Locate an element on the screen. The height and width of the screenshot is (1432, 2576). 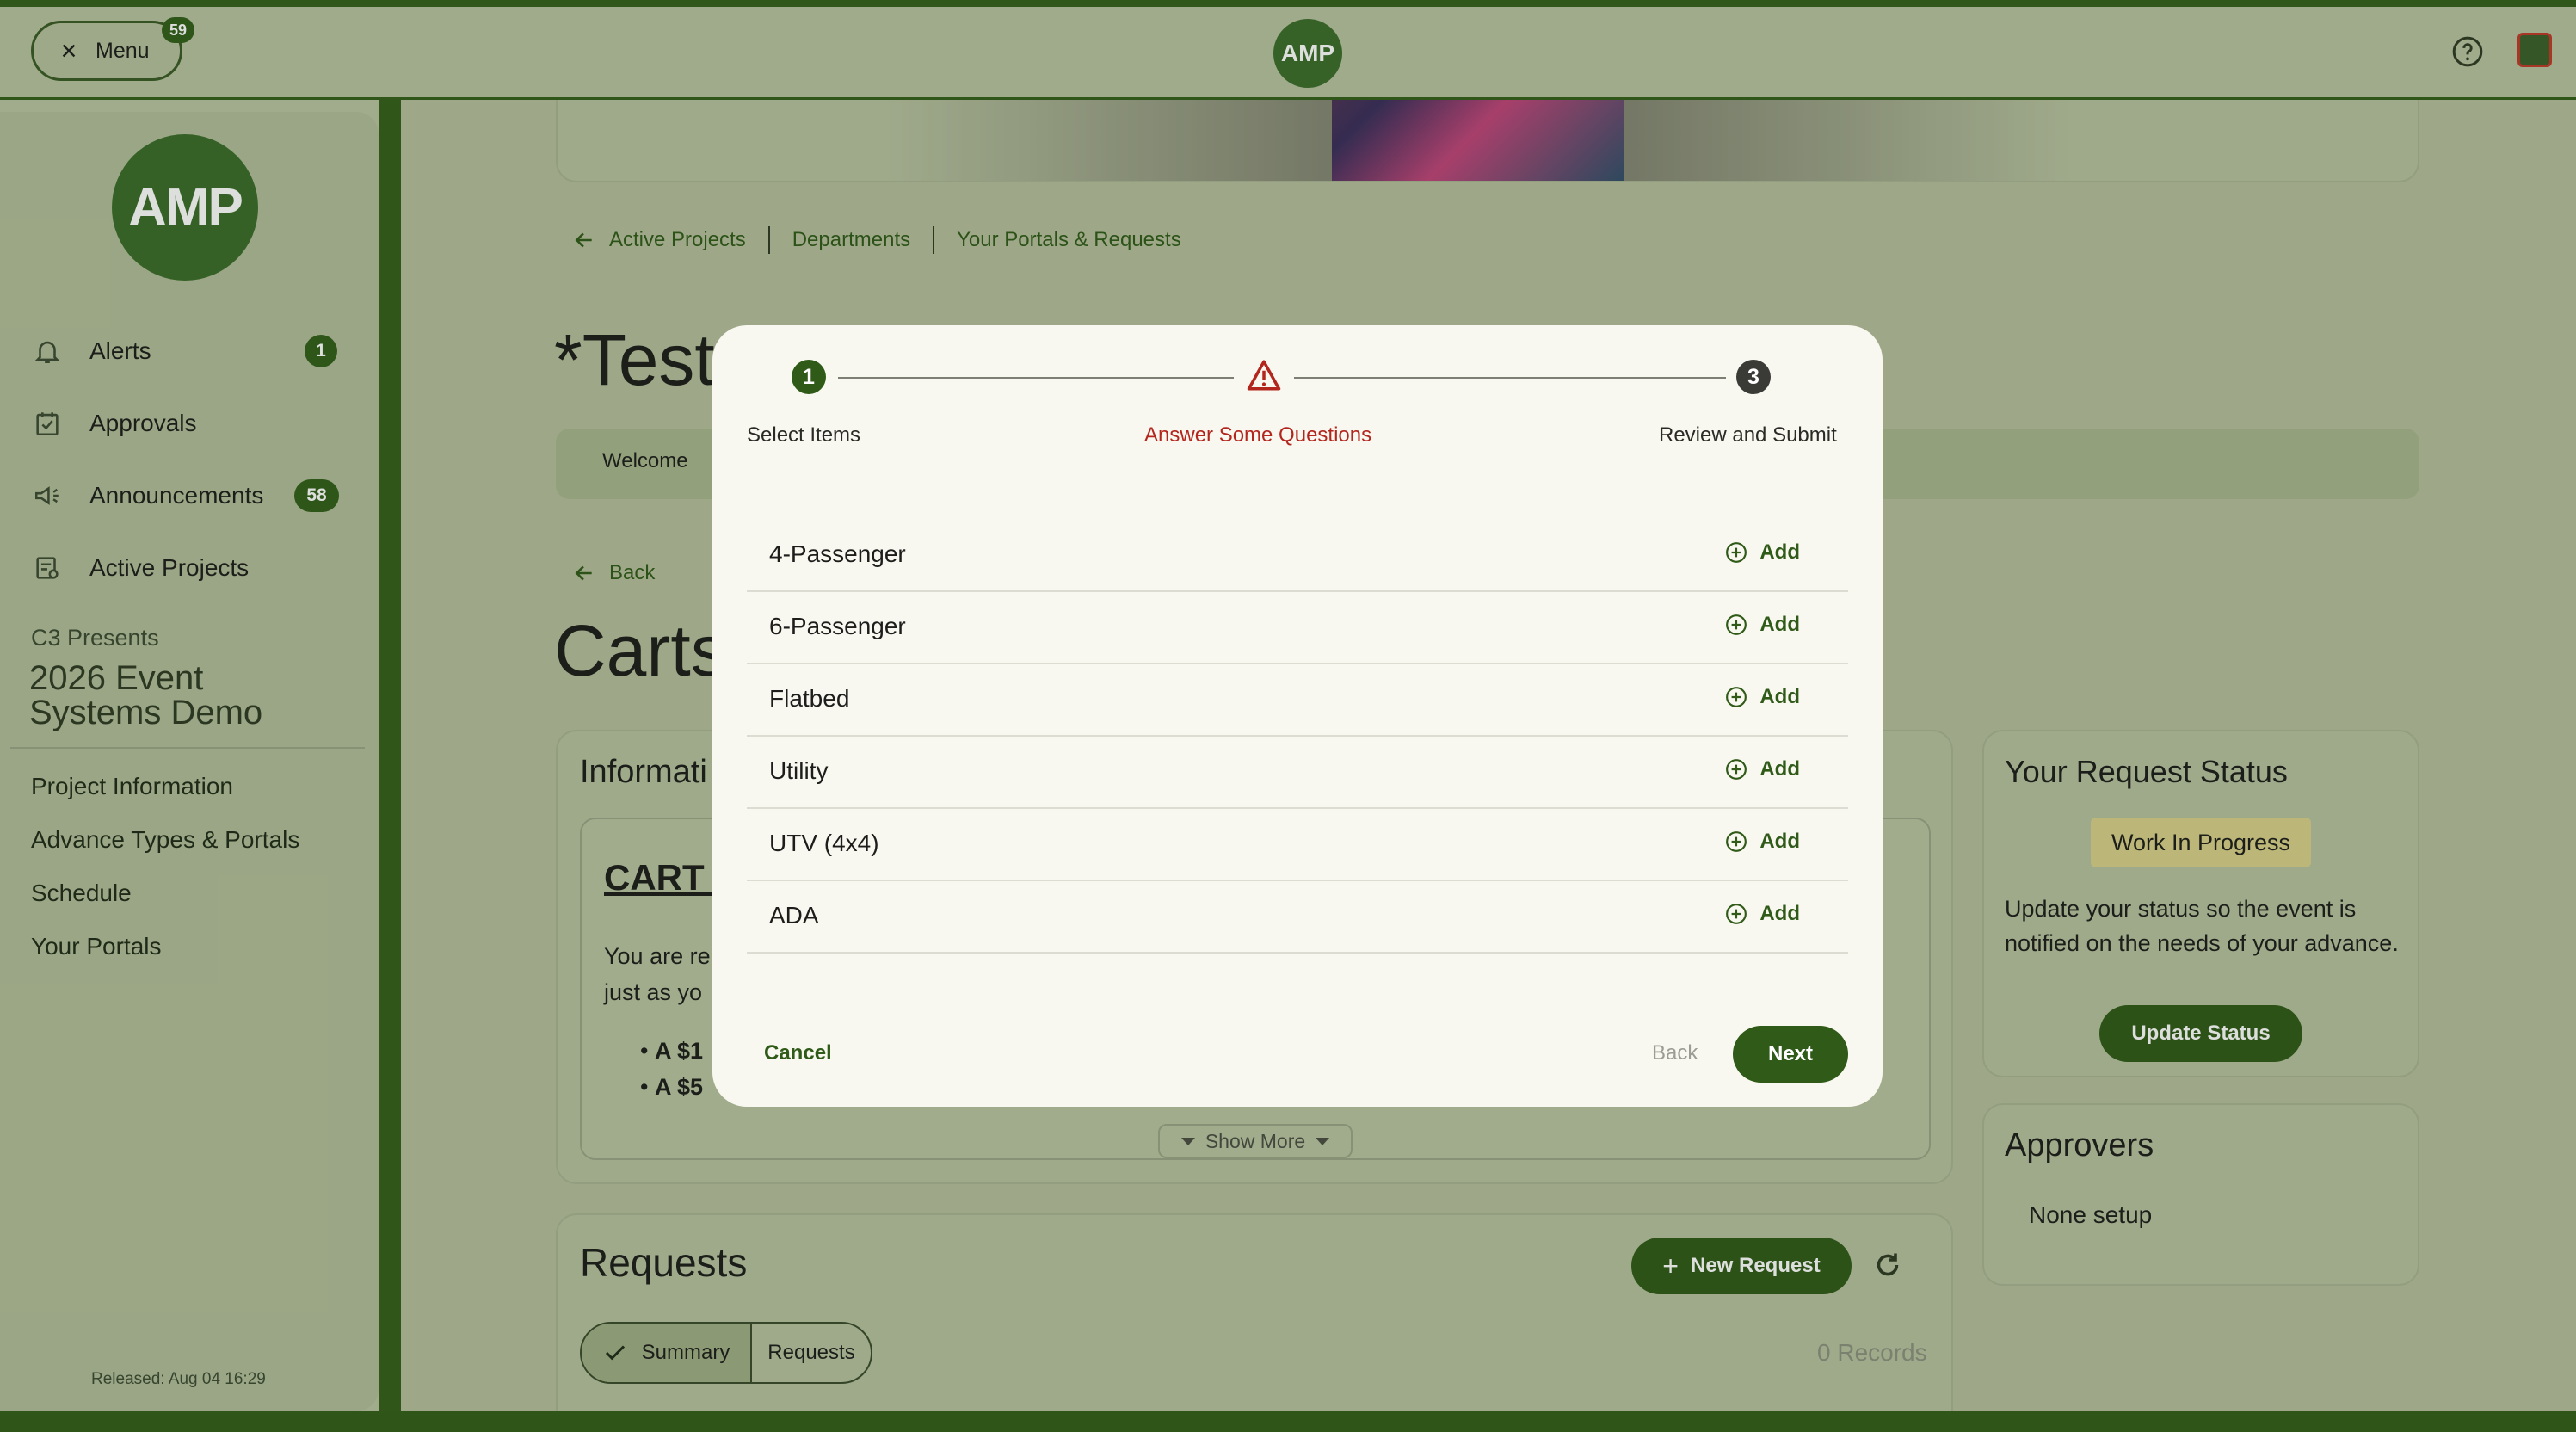
list-item: 6-Passenger Add is located at coordinates (1298, 628).